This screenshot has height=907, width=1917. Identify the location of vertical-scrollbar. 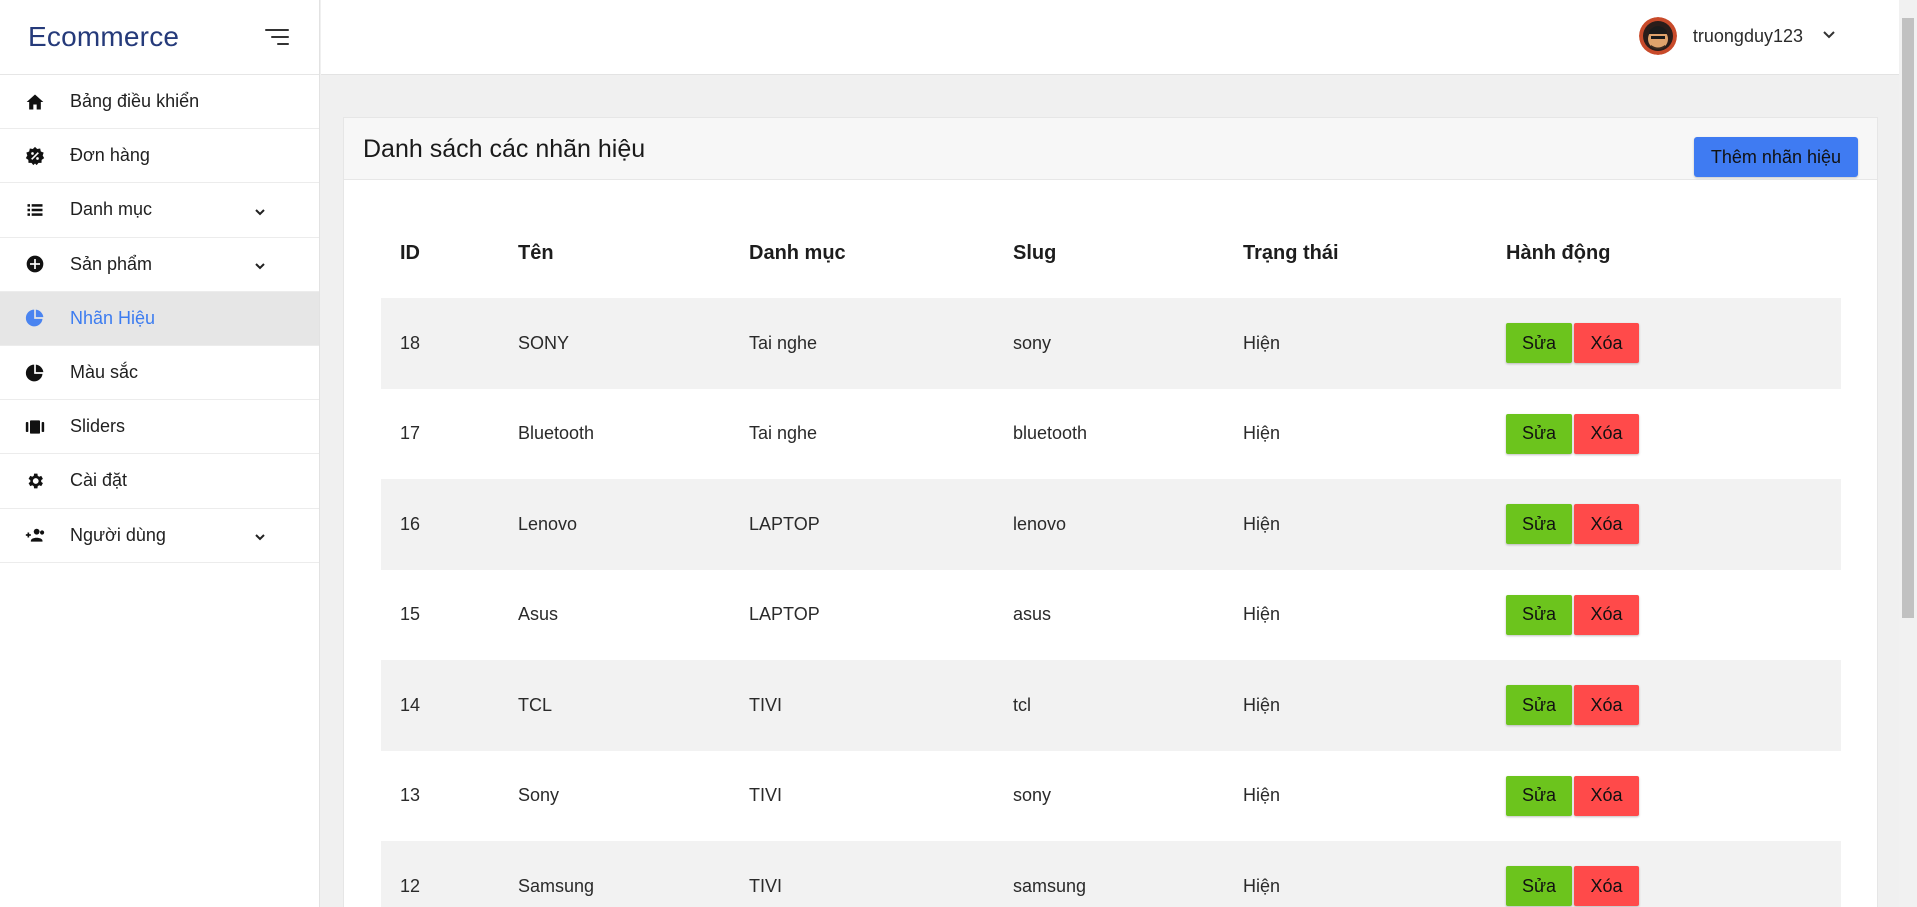
(1908, 453).